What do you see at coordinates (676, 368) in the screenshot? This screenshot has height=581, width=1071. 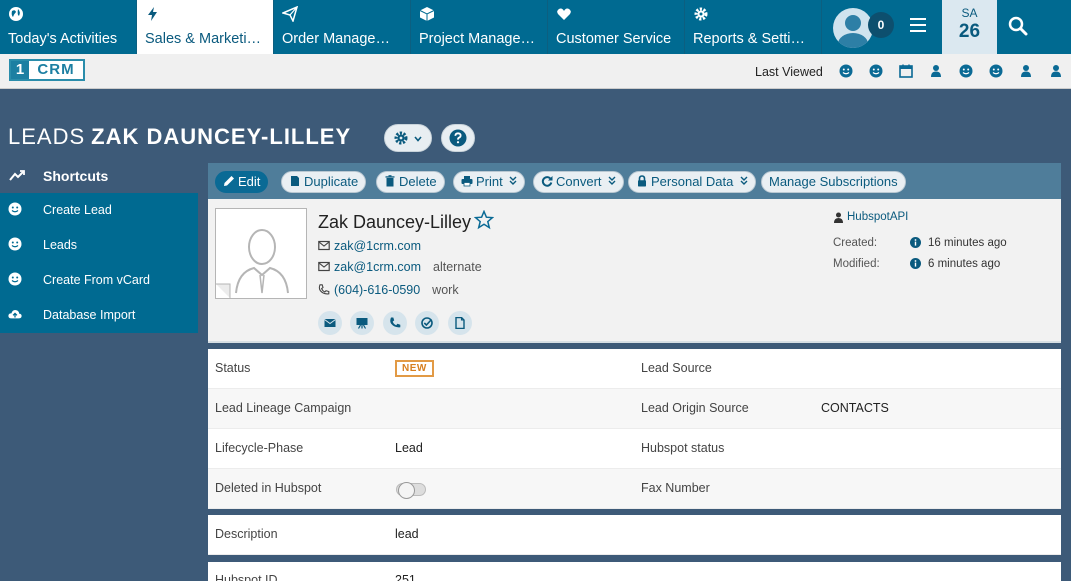 I see `field-label: Lead Source` at bounding box center [676, 368].